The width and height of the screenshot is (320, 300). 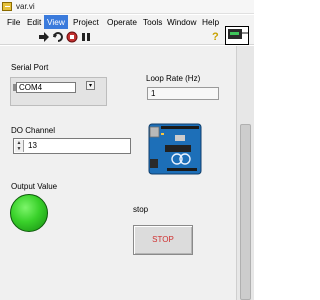 What do you see at coordinates (245, 212) in the screenshot?
I see `scrollbar-thumb` at bounding box center [245, 212].